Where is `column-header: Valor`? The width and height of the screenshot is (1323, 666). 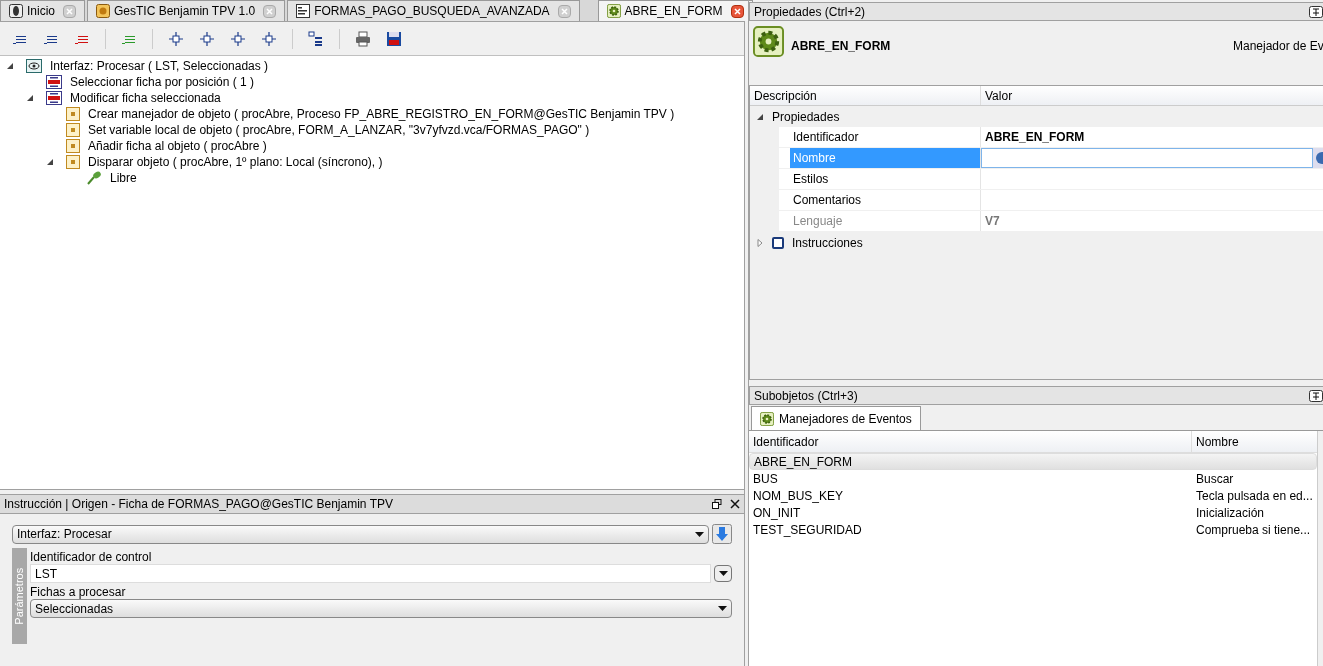
column-header: Valor is located at coordinates (1152, 95).